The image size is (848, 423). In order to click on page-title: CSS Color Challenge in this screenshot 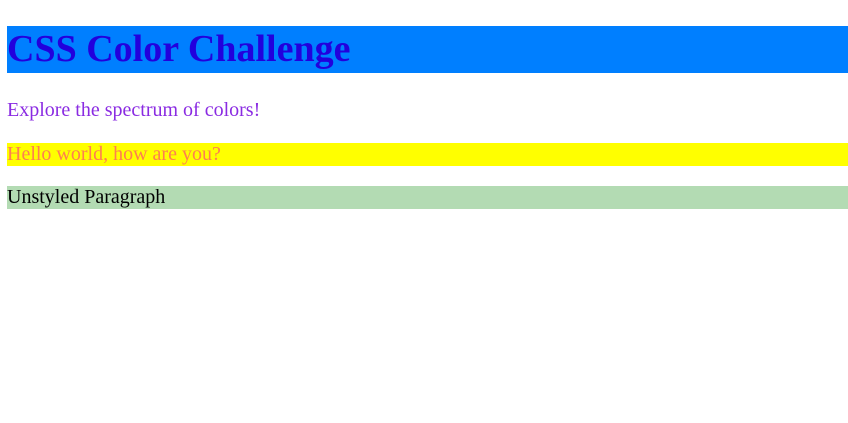, I will do `click(427, 49)`.